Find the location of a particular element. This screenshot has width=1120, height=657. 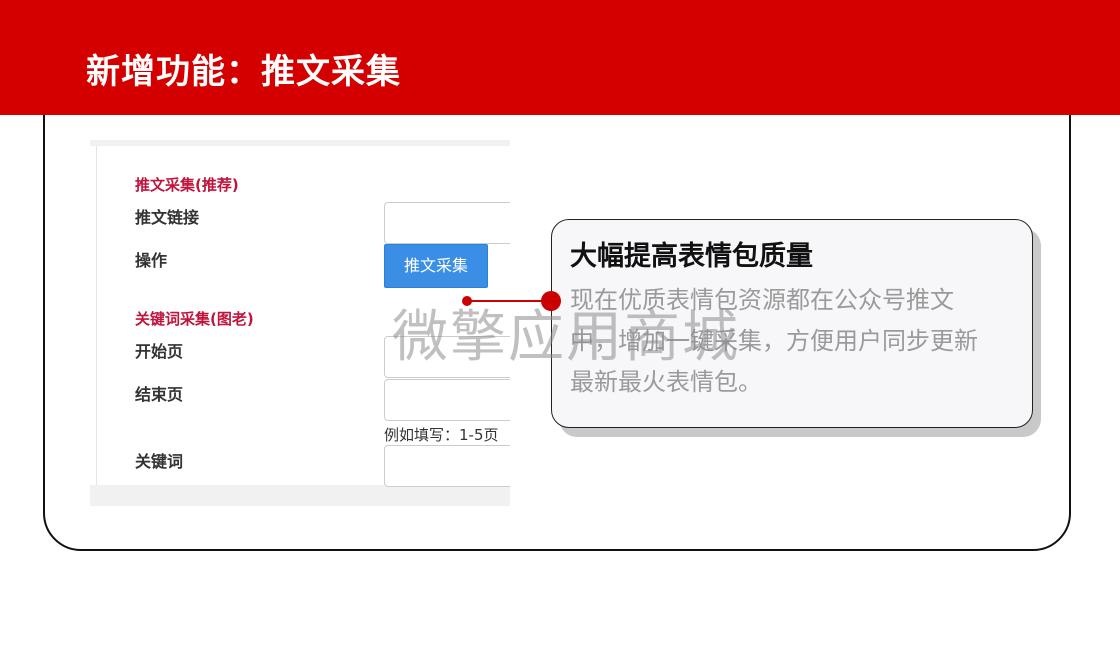

end-page-input is located at coordinates (447, 400).